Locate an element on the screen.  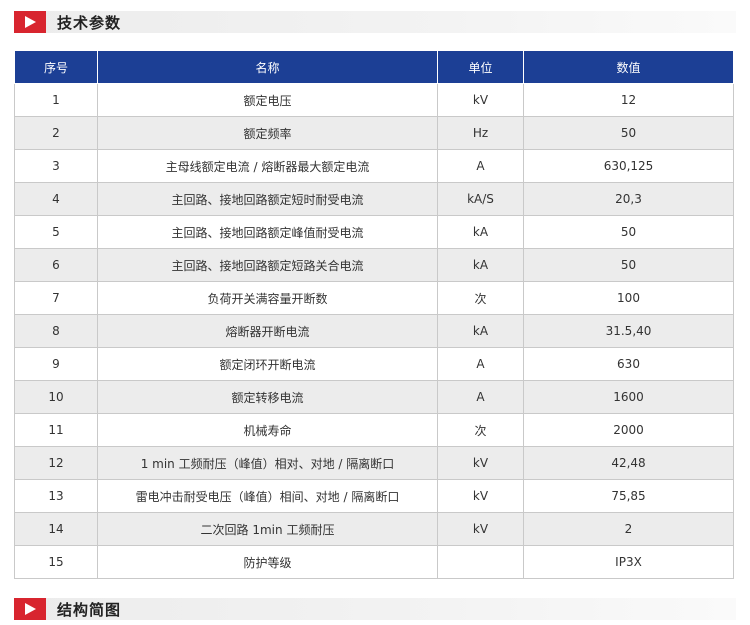
cell-index: 1 is located at coordinates (56, 100).